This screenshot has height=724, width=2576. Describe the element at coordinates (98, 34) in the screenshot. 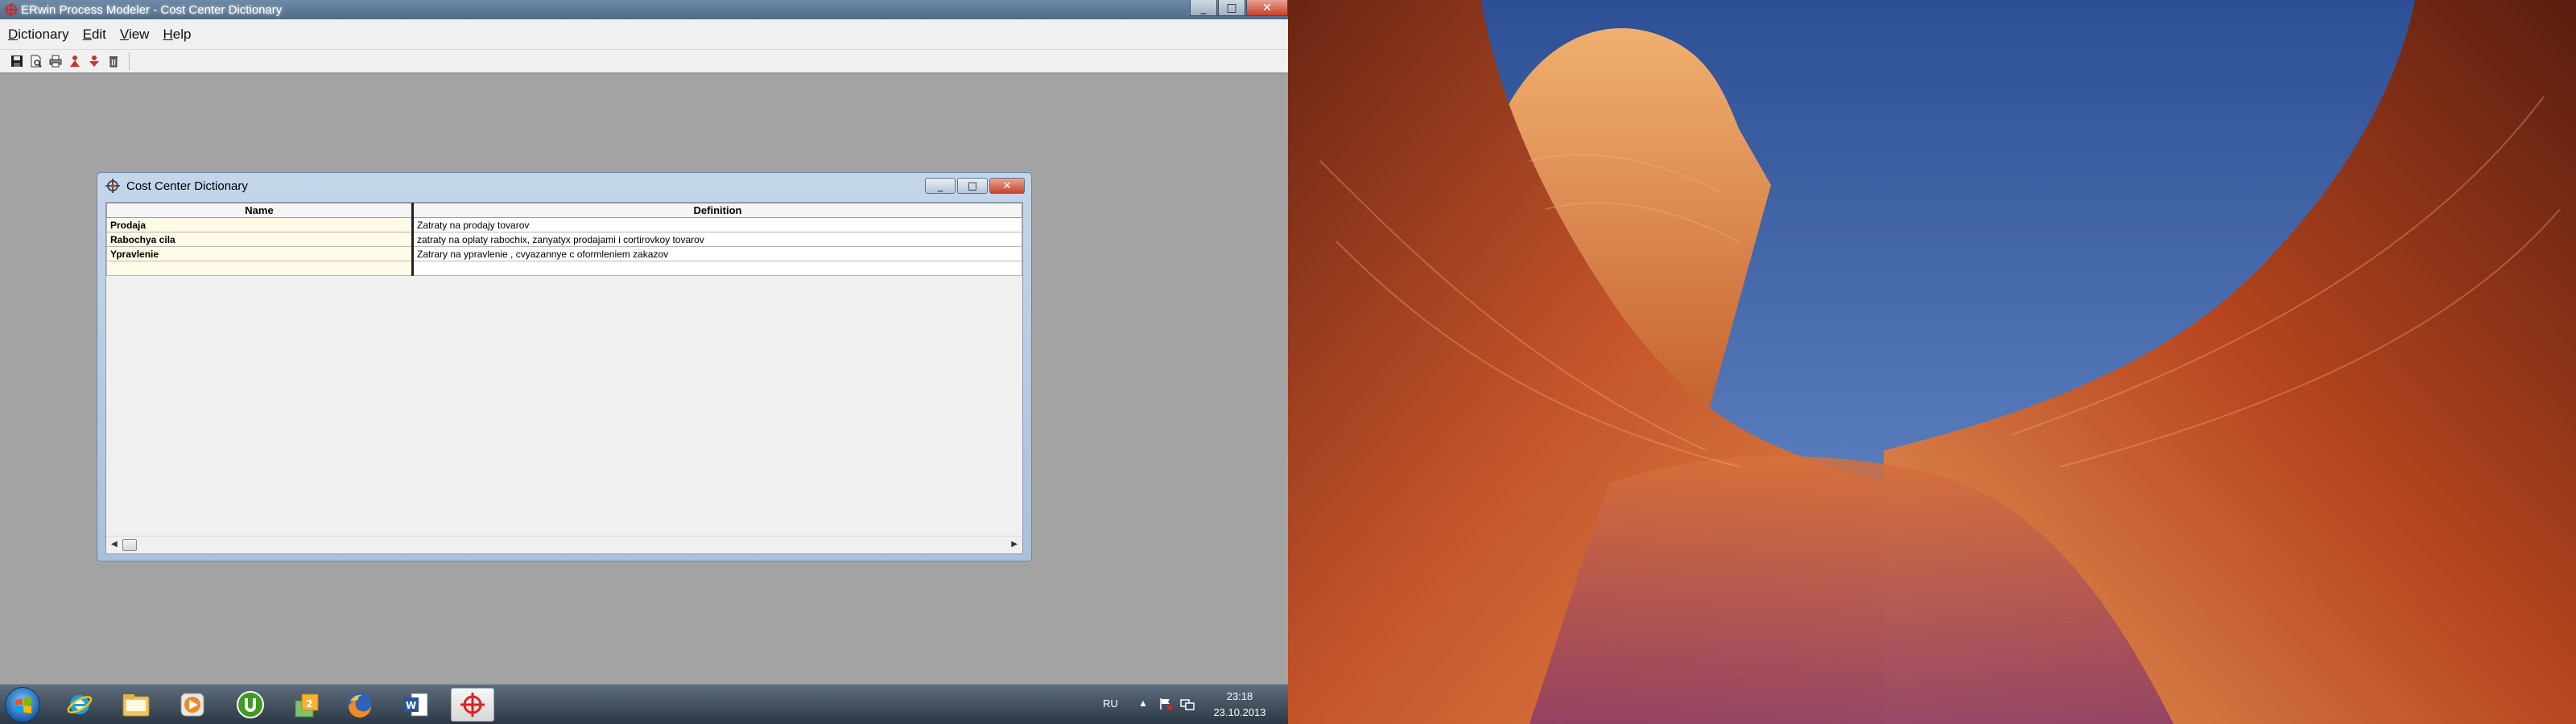

I see `menu-label: dit` at that location.